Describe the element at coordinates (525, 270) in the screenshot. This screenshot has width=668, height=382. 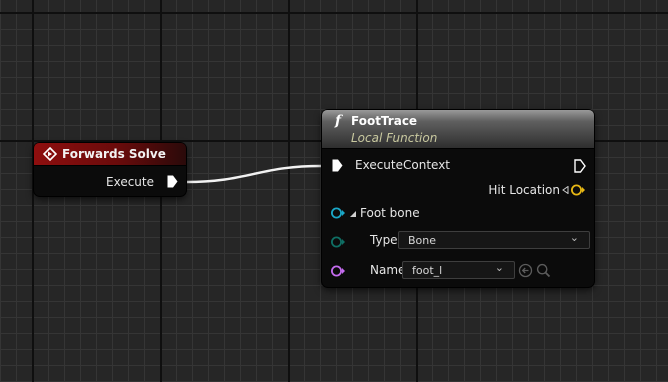
I see `use-selected-icon` at that location.